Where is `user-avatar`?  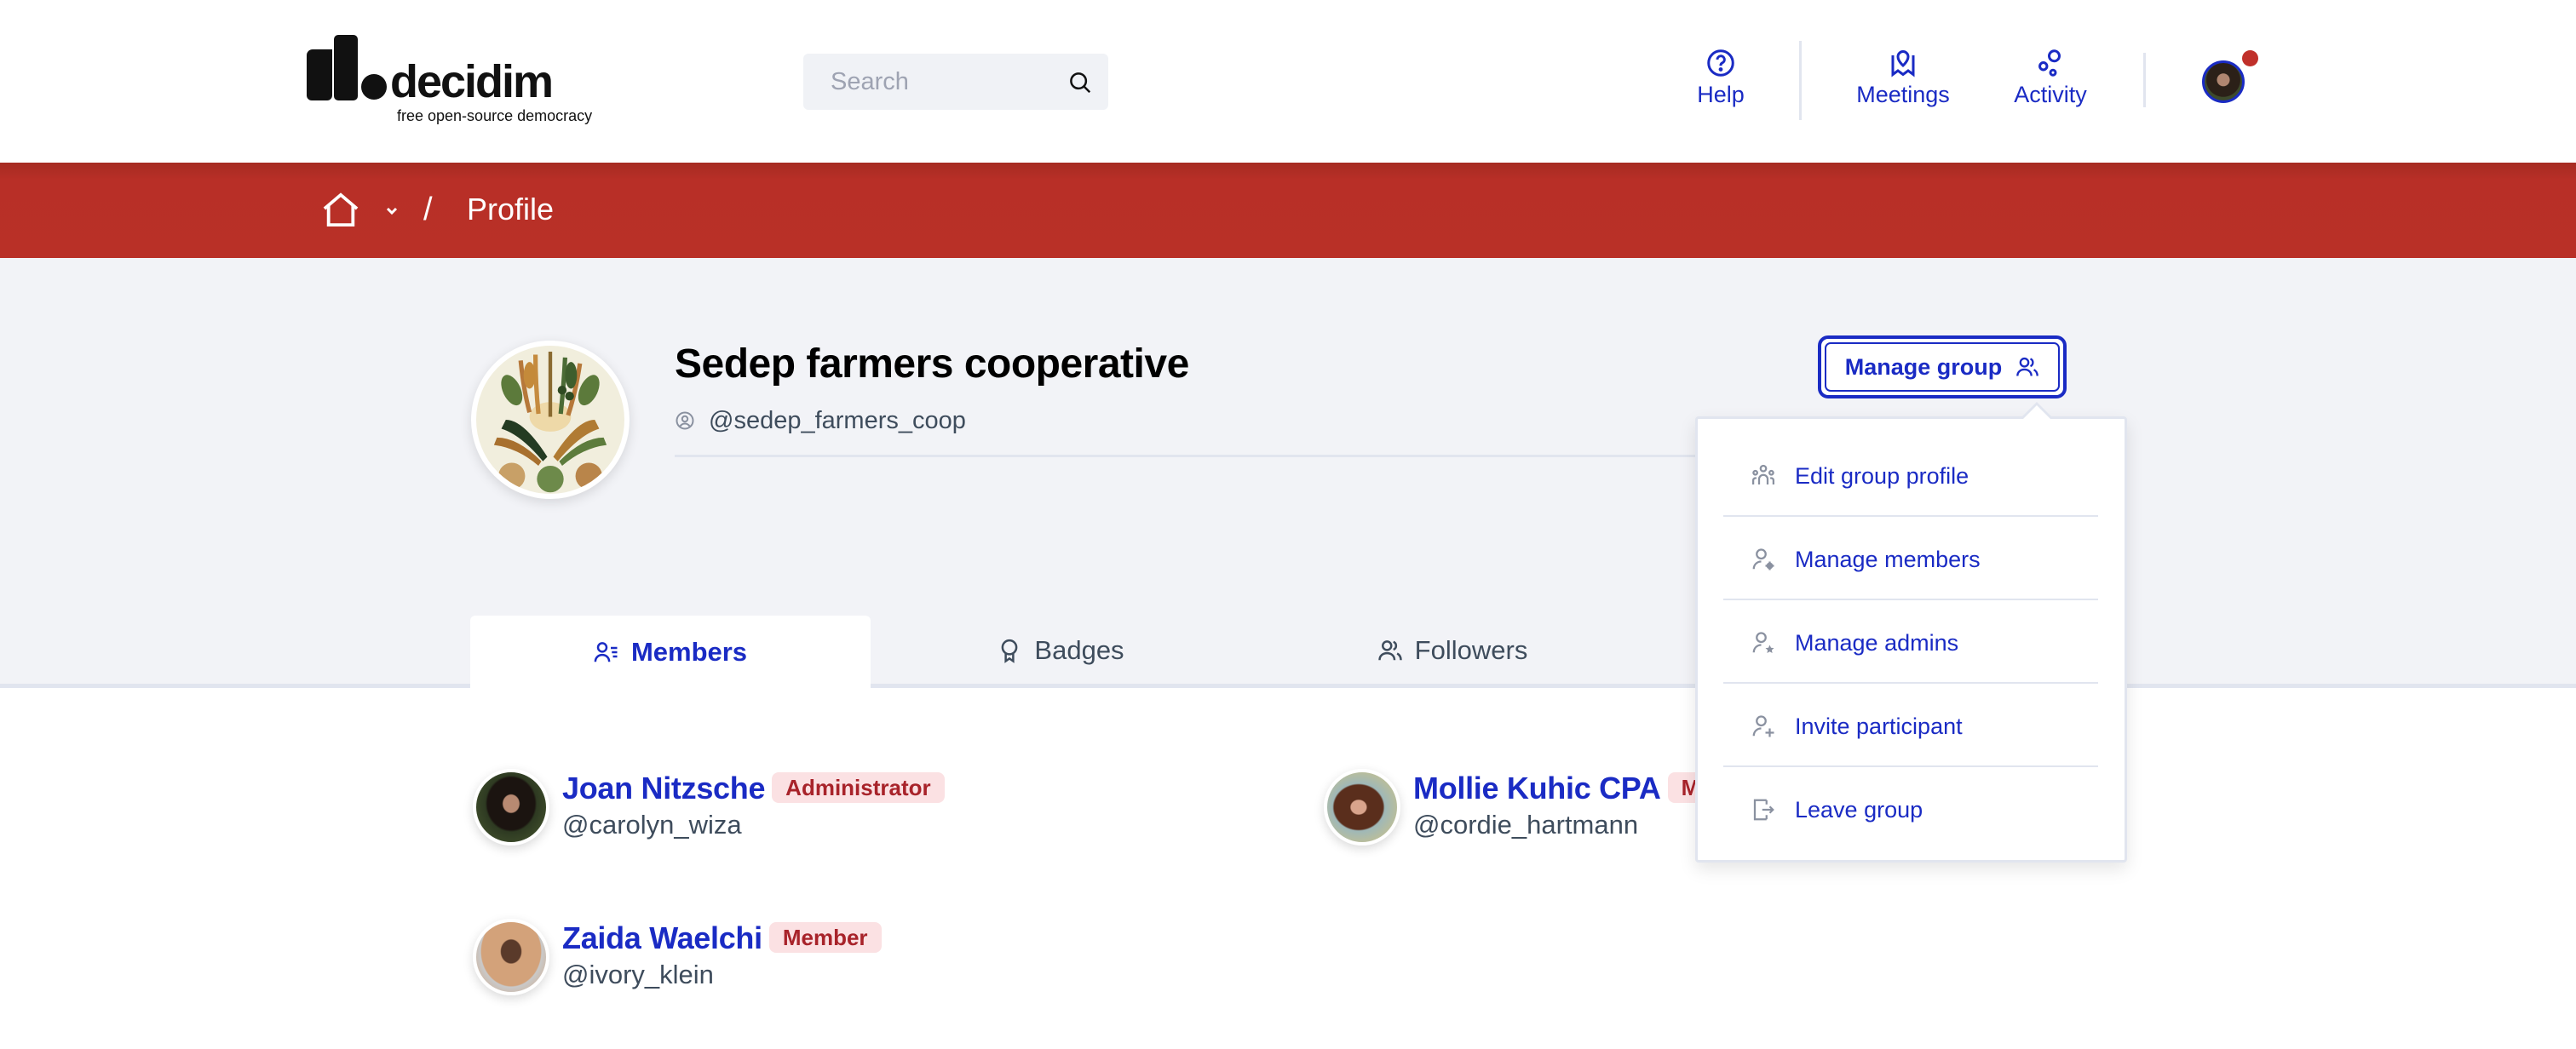 user-avatar is located at coordinates (2224, 81).